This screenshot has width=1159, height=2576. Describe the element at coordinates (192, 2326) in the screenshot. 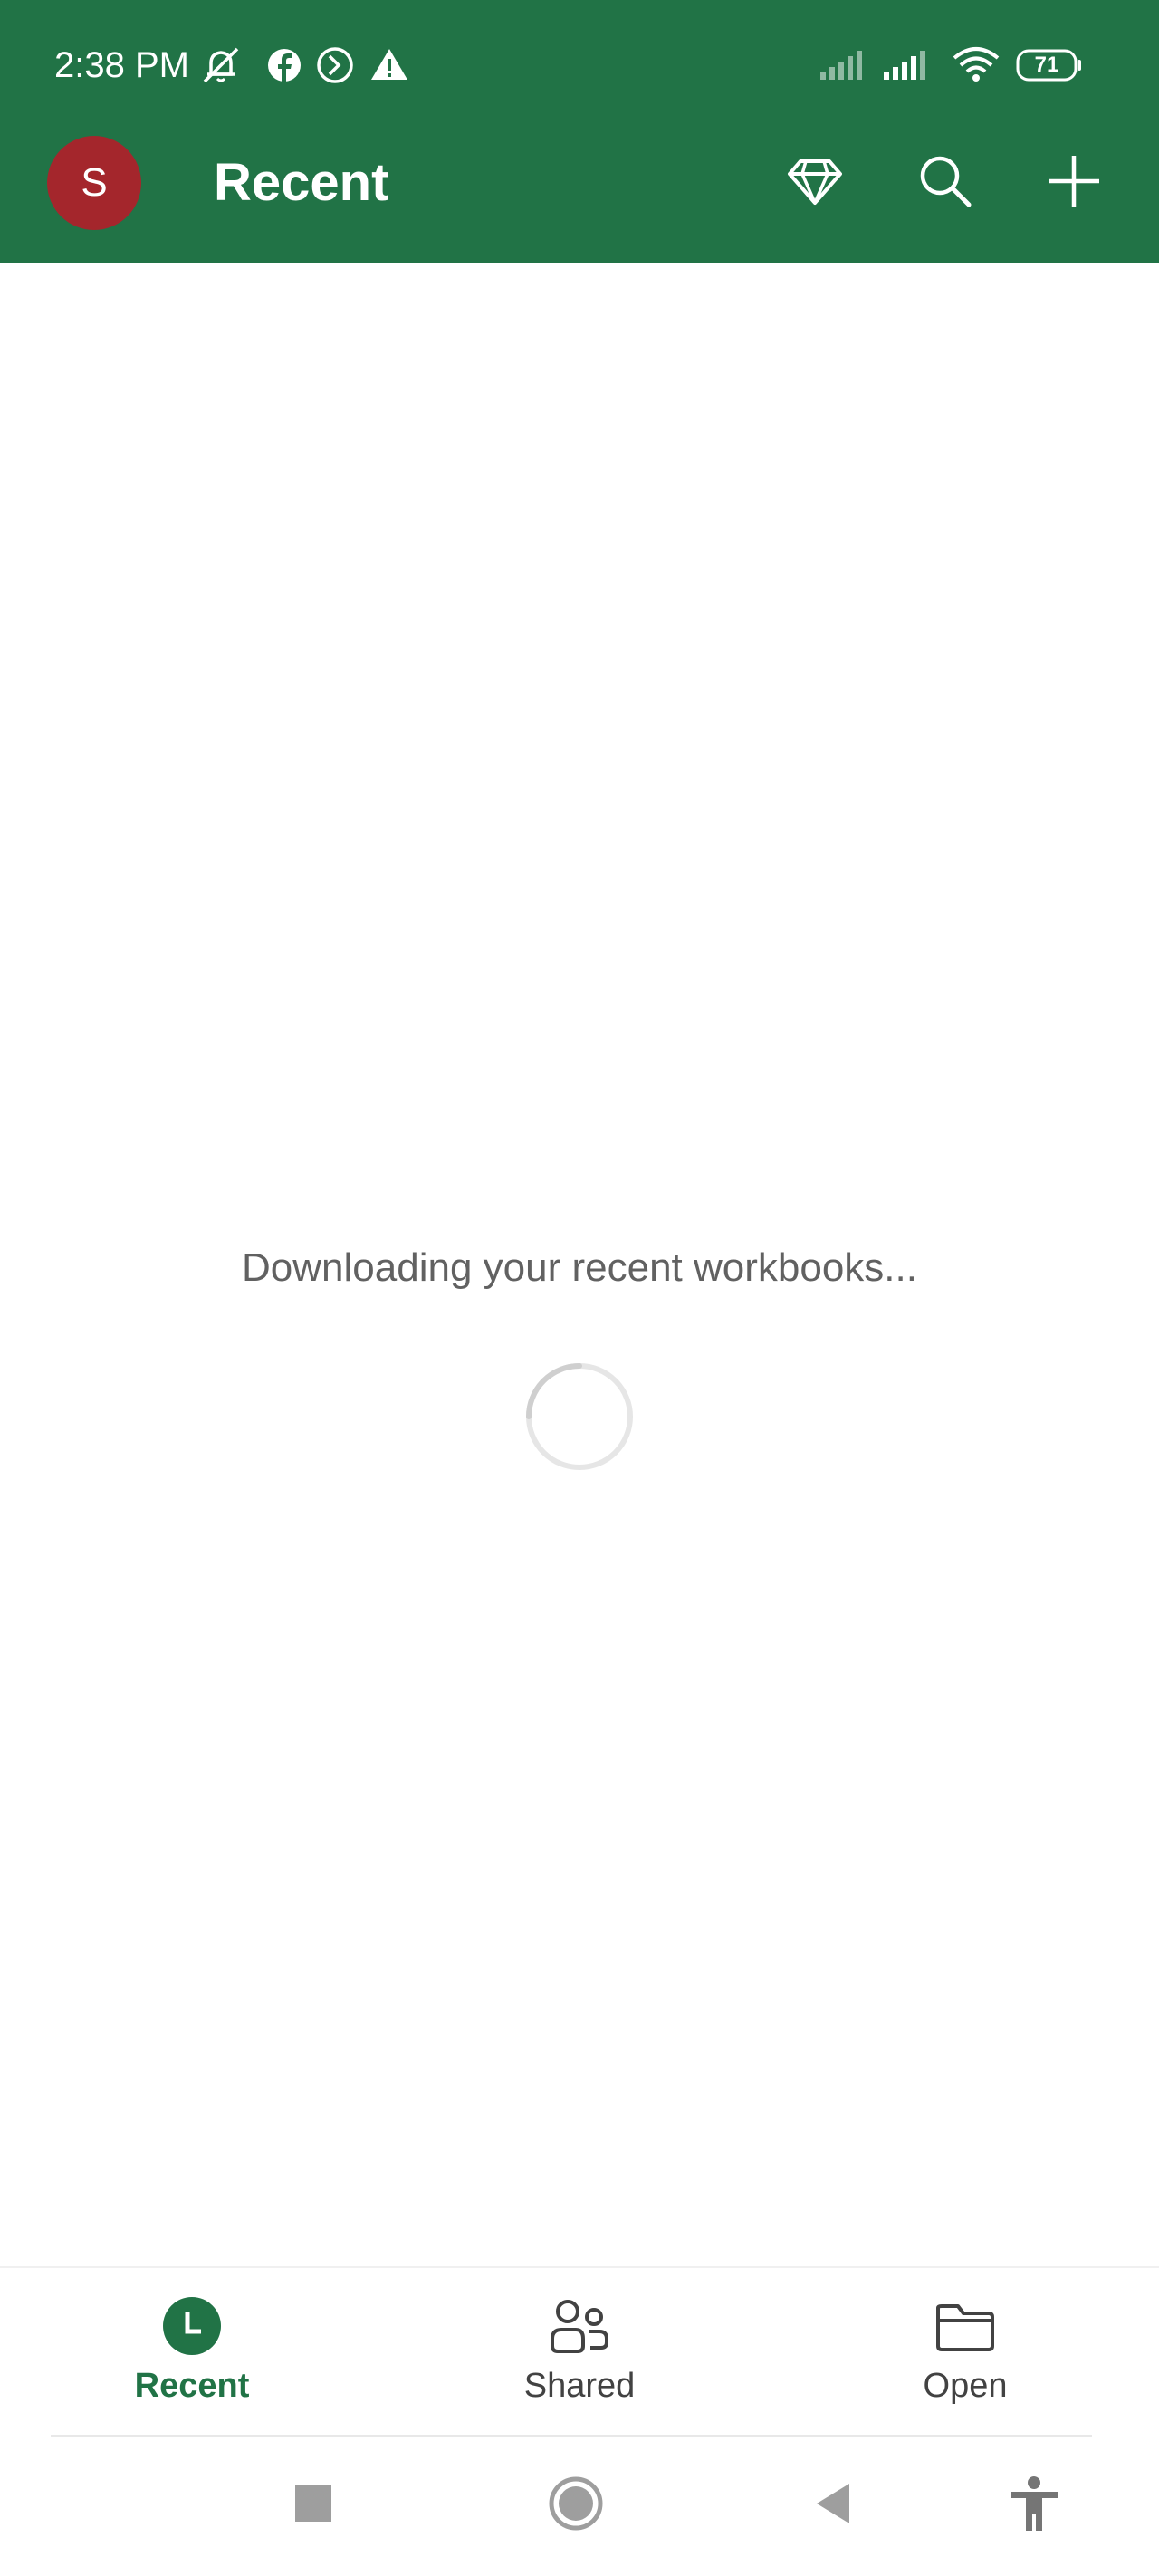

I see `clock-icon` at that location.